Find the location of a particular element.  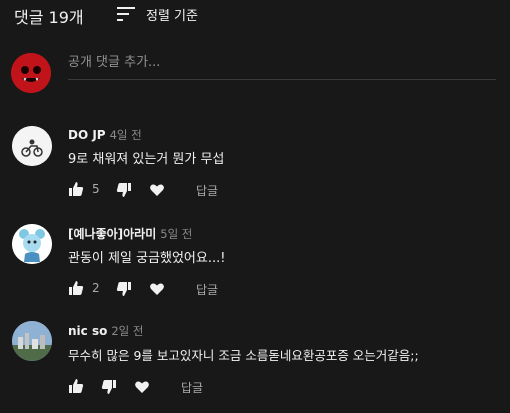

motorcycle-icon is located at coordinates (32, 146).